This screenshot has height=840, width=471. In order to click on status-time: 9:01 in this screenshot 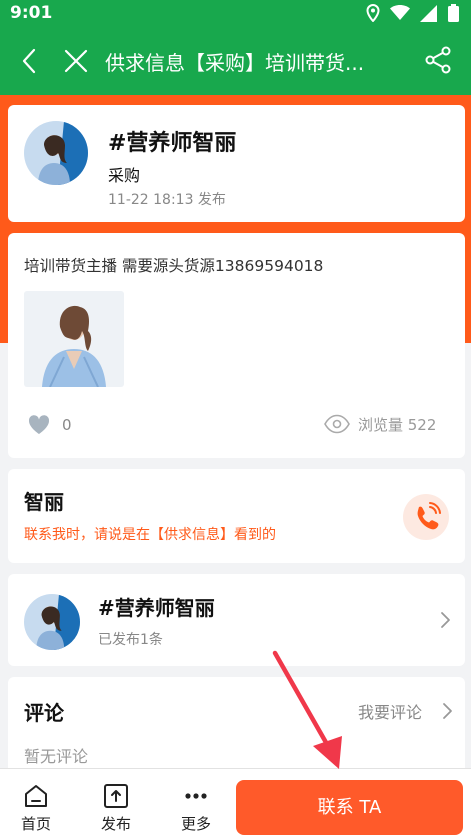, I will do `click(31, 13)`.